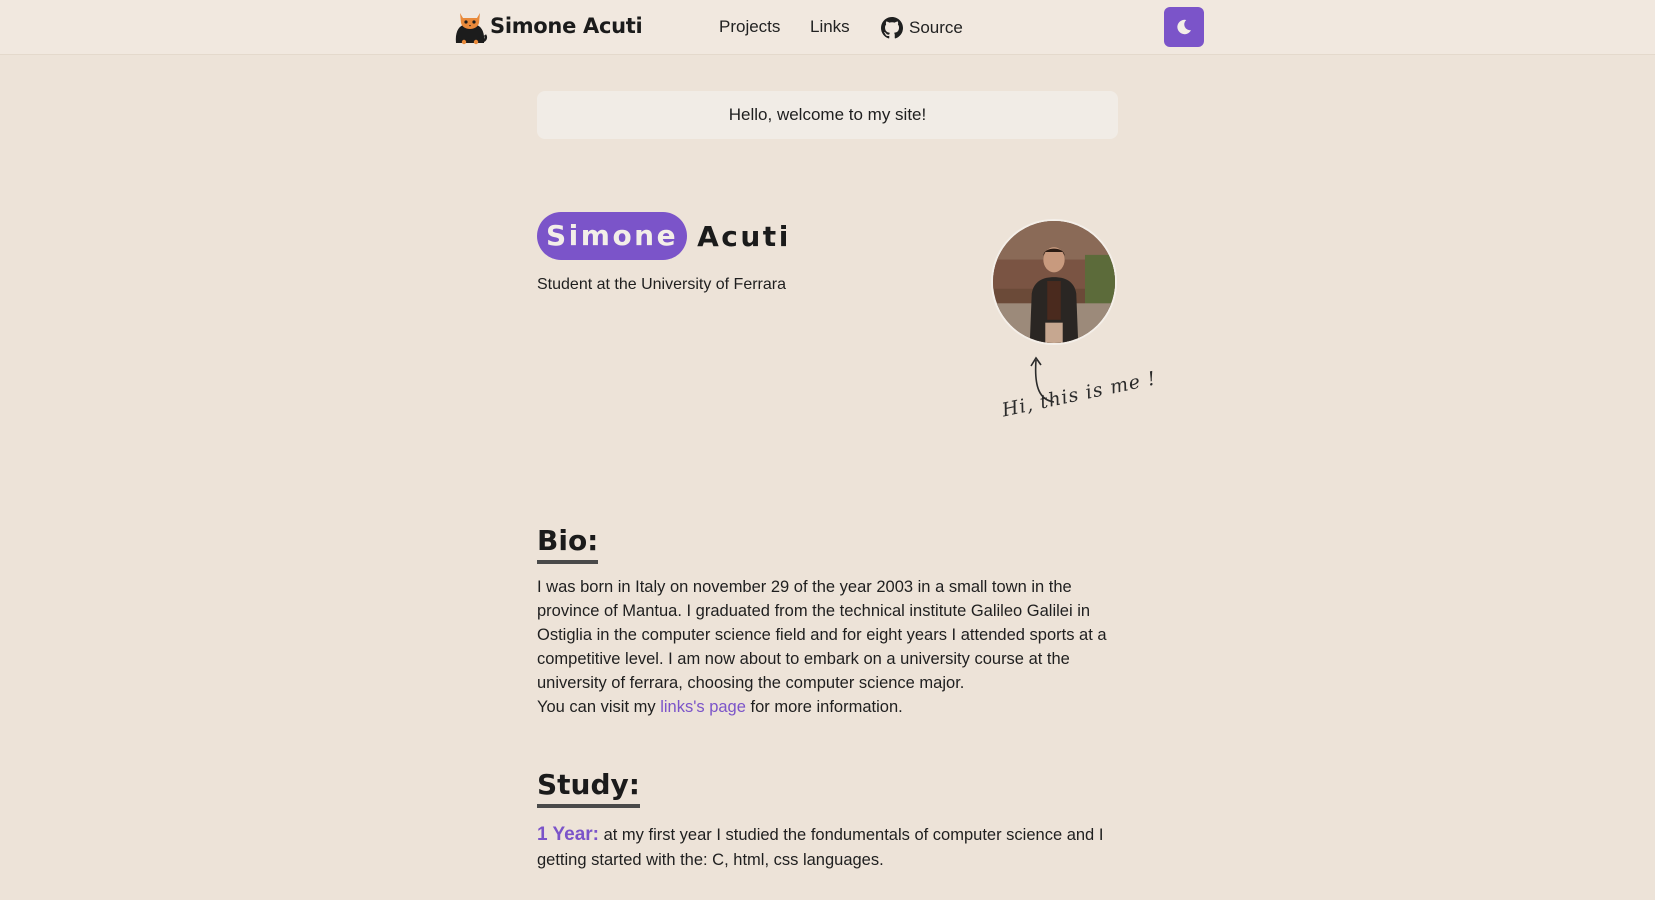 This screenshot has height=900, width=1655. I want to click on first-name-pill: Simone, so click(612, 236).